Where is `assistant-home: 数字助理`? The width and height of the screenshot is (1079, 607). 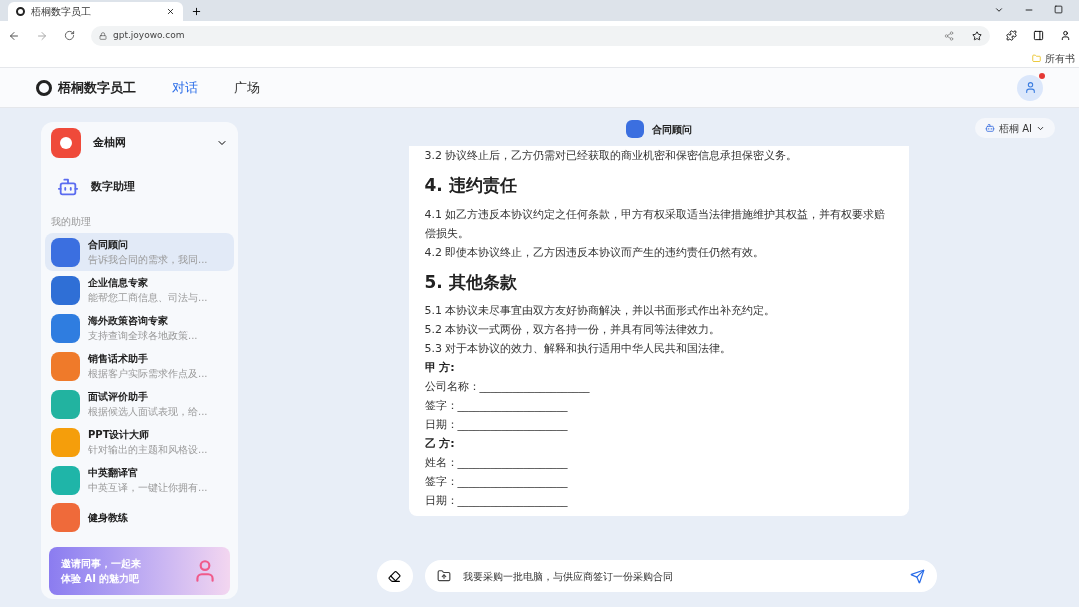 assistant-home: 数字助理 is located at coordinates (139, 187).